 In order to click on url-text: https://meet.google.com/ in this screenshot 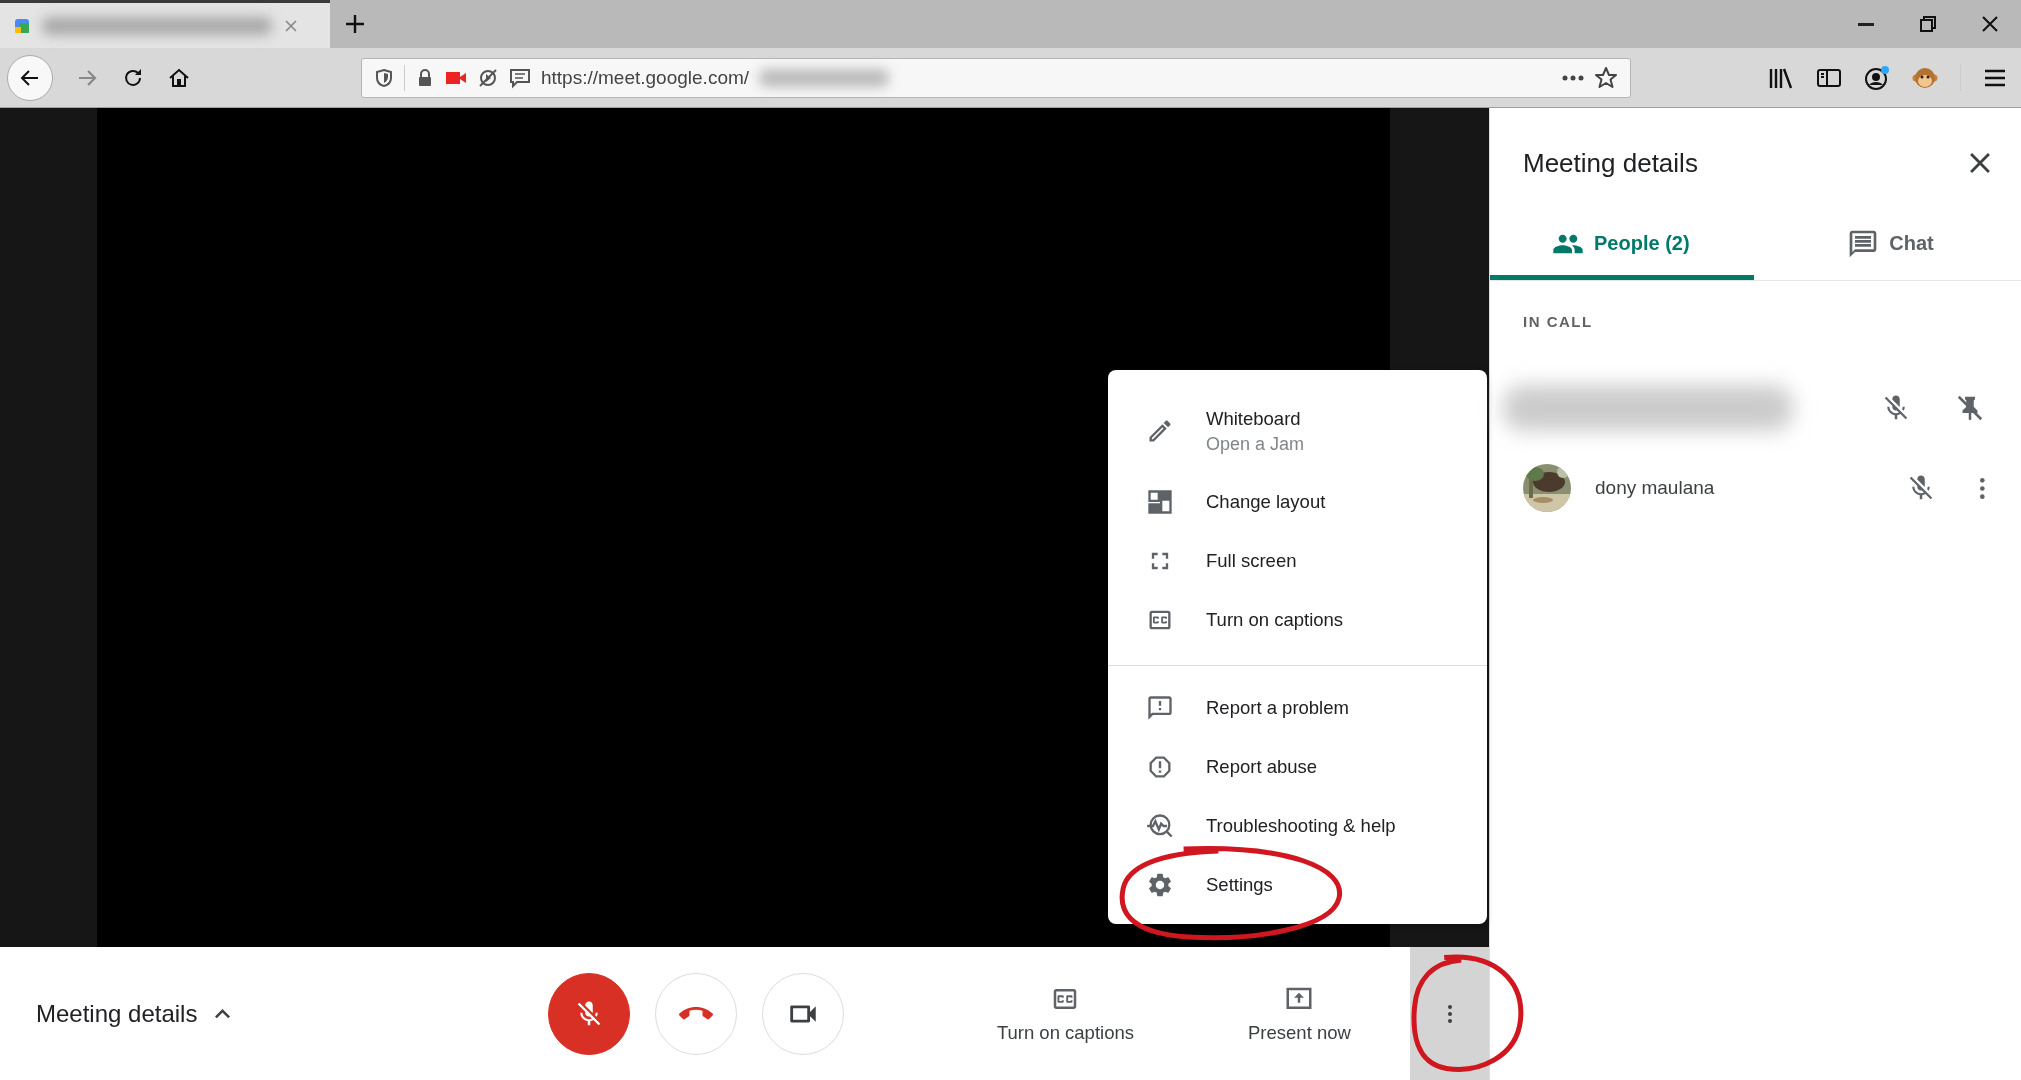, I will do `click(645, 77)`.